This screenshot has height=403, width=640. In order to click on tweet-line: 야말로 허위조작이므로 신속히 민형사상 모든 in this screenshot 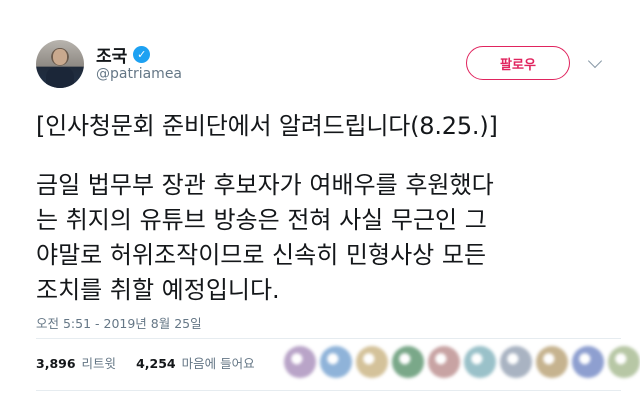, I will do `click(261, 255)`.